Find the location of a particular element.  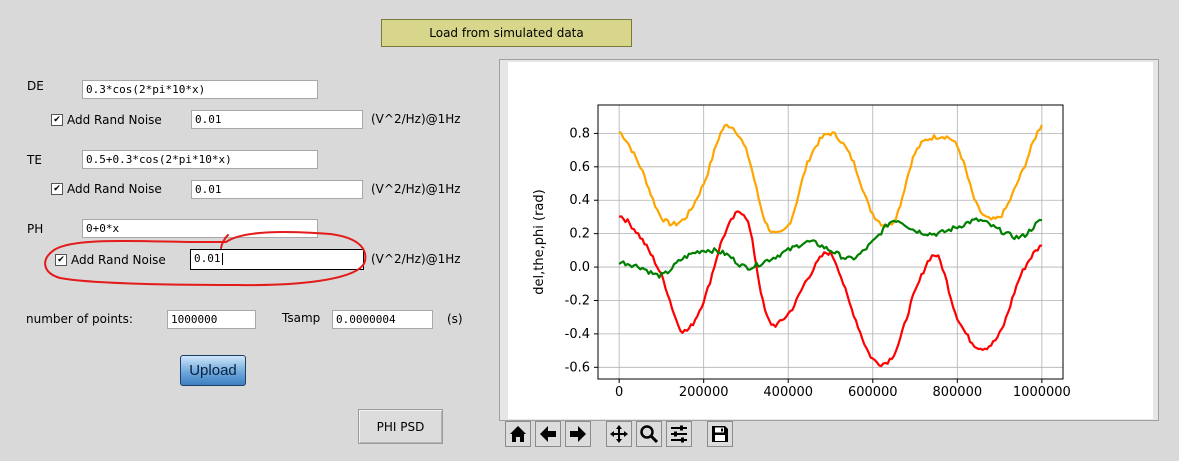

load-simulated-data-label: Load from simulated data is located at coordinates (506, 33).